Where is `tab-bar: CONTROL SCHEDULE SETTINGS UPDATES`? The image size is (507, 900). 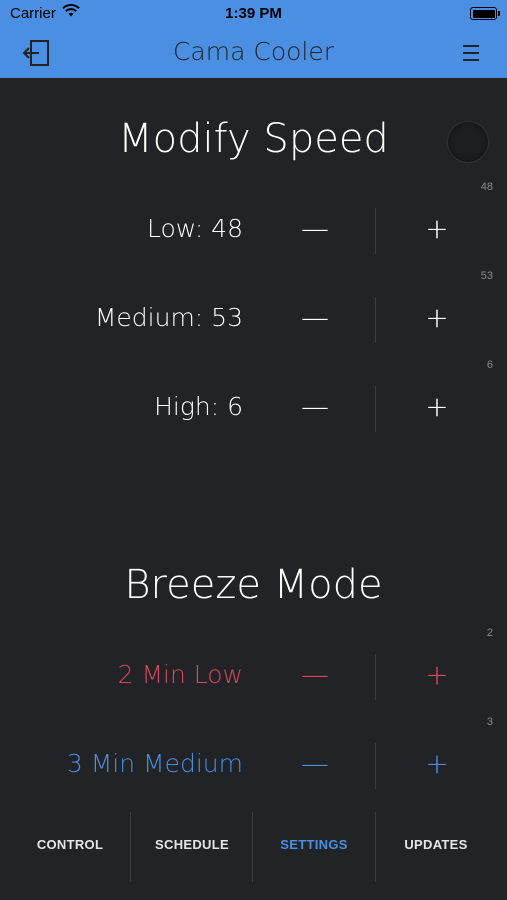
tab-bar: CONTROL SCHEDULE SETTINGS UPDATES is located at coordinates (253, 856).